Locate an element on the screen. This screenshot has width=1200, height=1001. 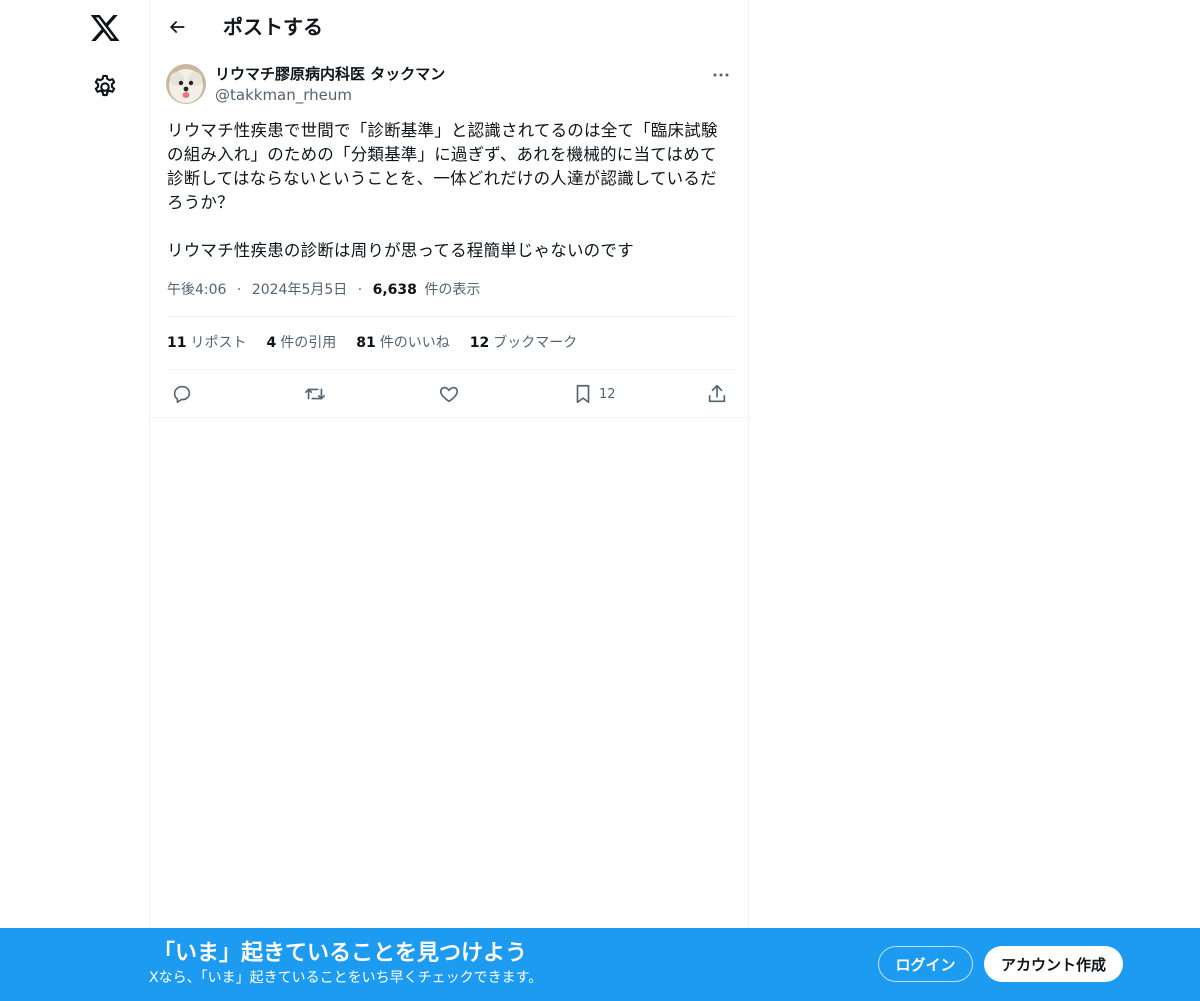
more-options-button is located at coordinates (721, 75).